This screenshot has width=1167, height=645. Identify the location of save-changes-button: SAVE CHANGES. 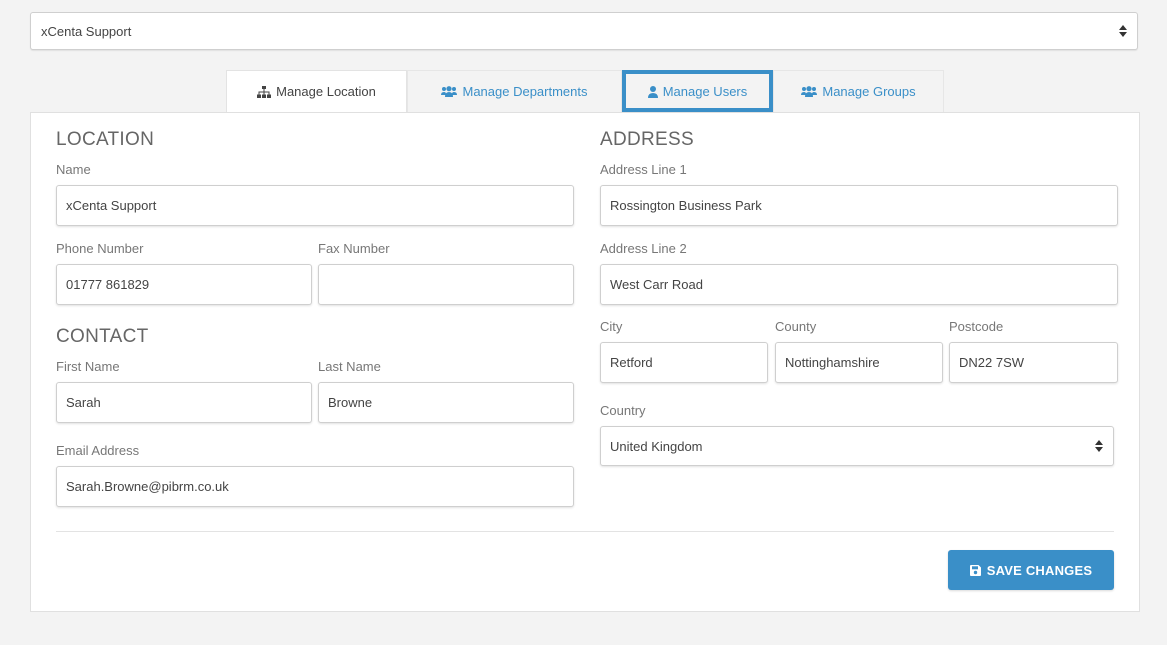
(1031, 570).